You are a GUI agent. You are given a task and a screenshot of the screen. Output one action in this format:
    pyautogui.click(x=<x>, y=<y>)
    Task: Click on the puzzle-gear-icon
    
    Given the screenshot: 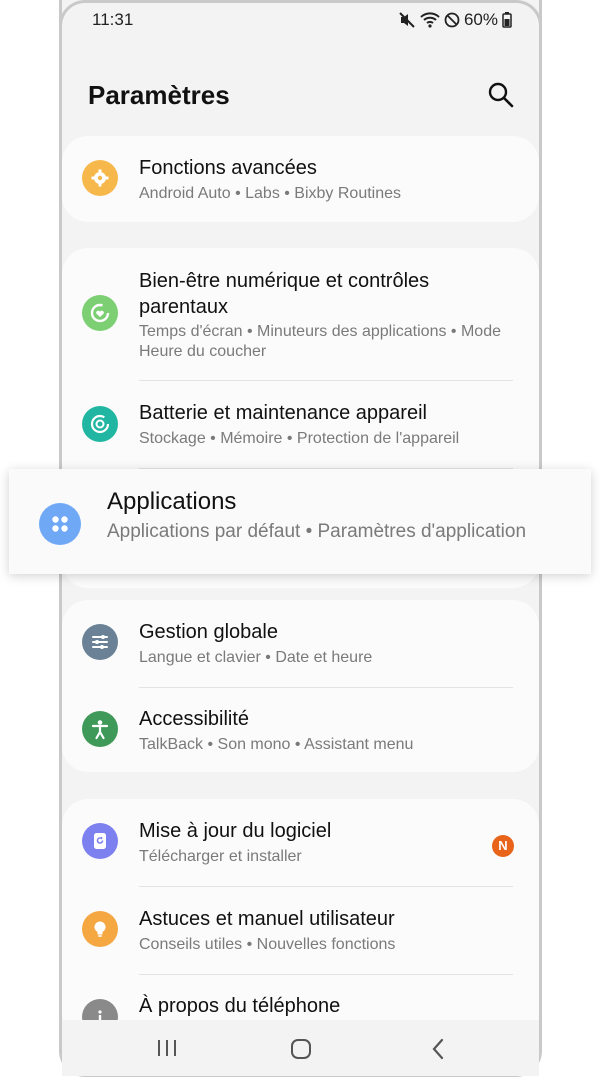 What is the action you would take?
    pyautogui.click(x=100, y=178)
    